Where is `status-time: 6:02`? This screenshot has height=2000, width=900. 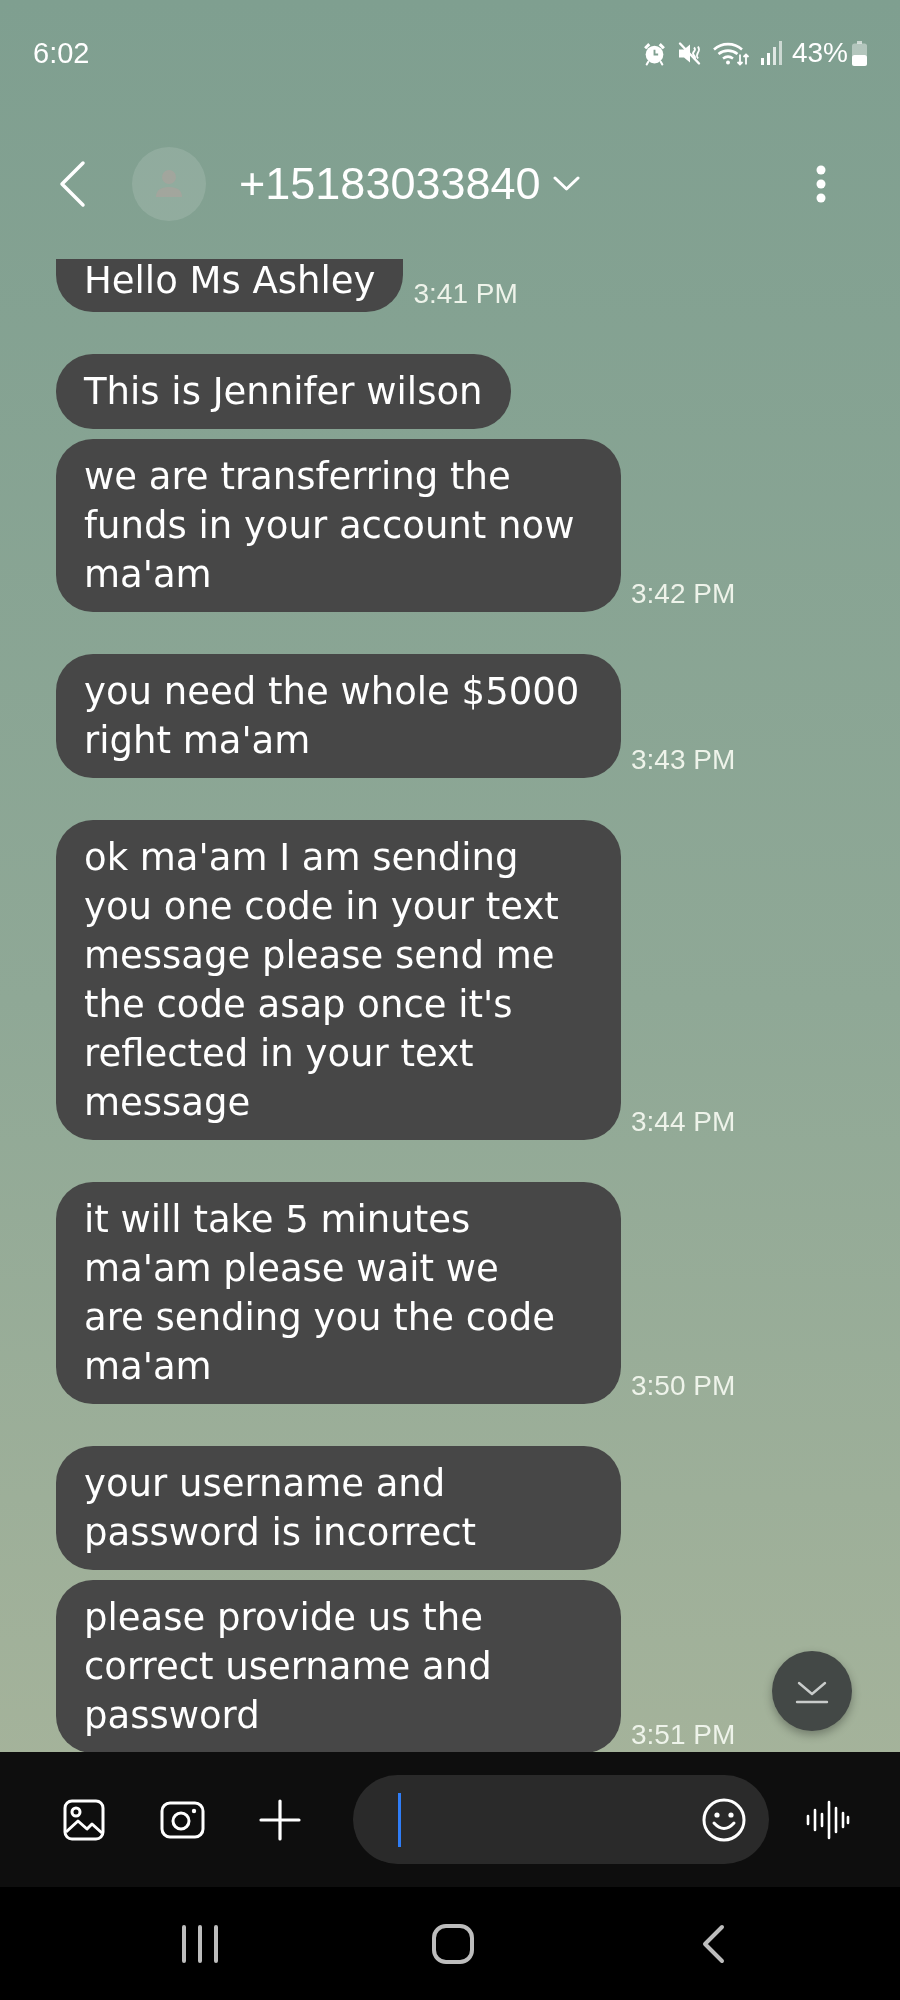
status-time: 6:02 is located at coordinates (61, 53).